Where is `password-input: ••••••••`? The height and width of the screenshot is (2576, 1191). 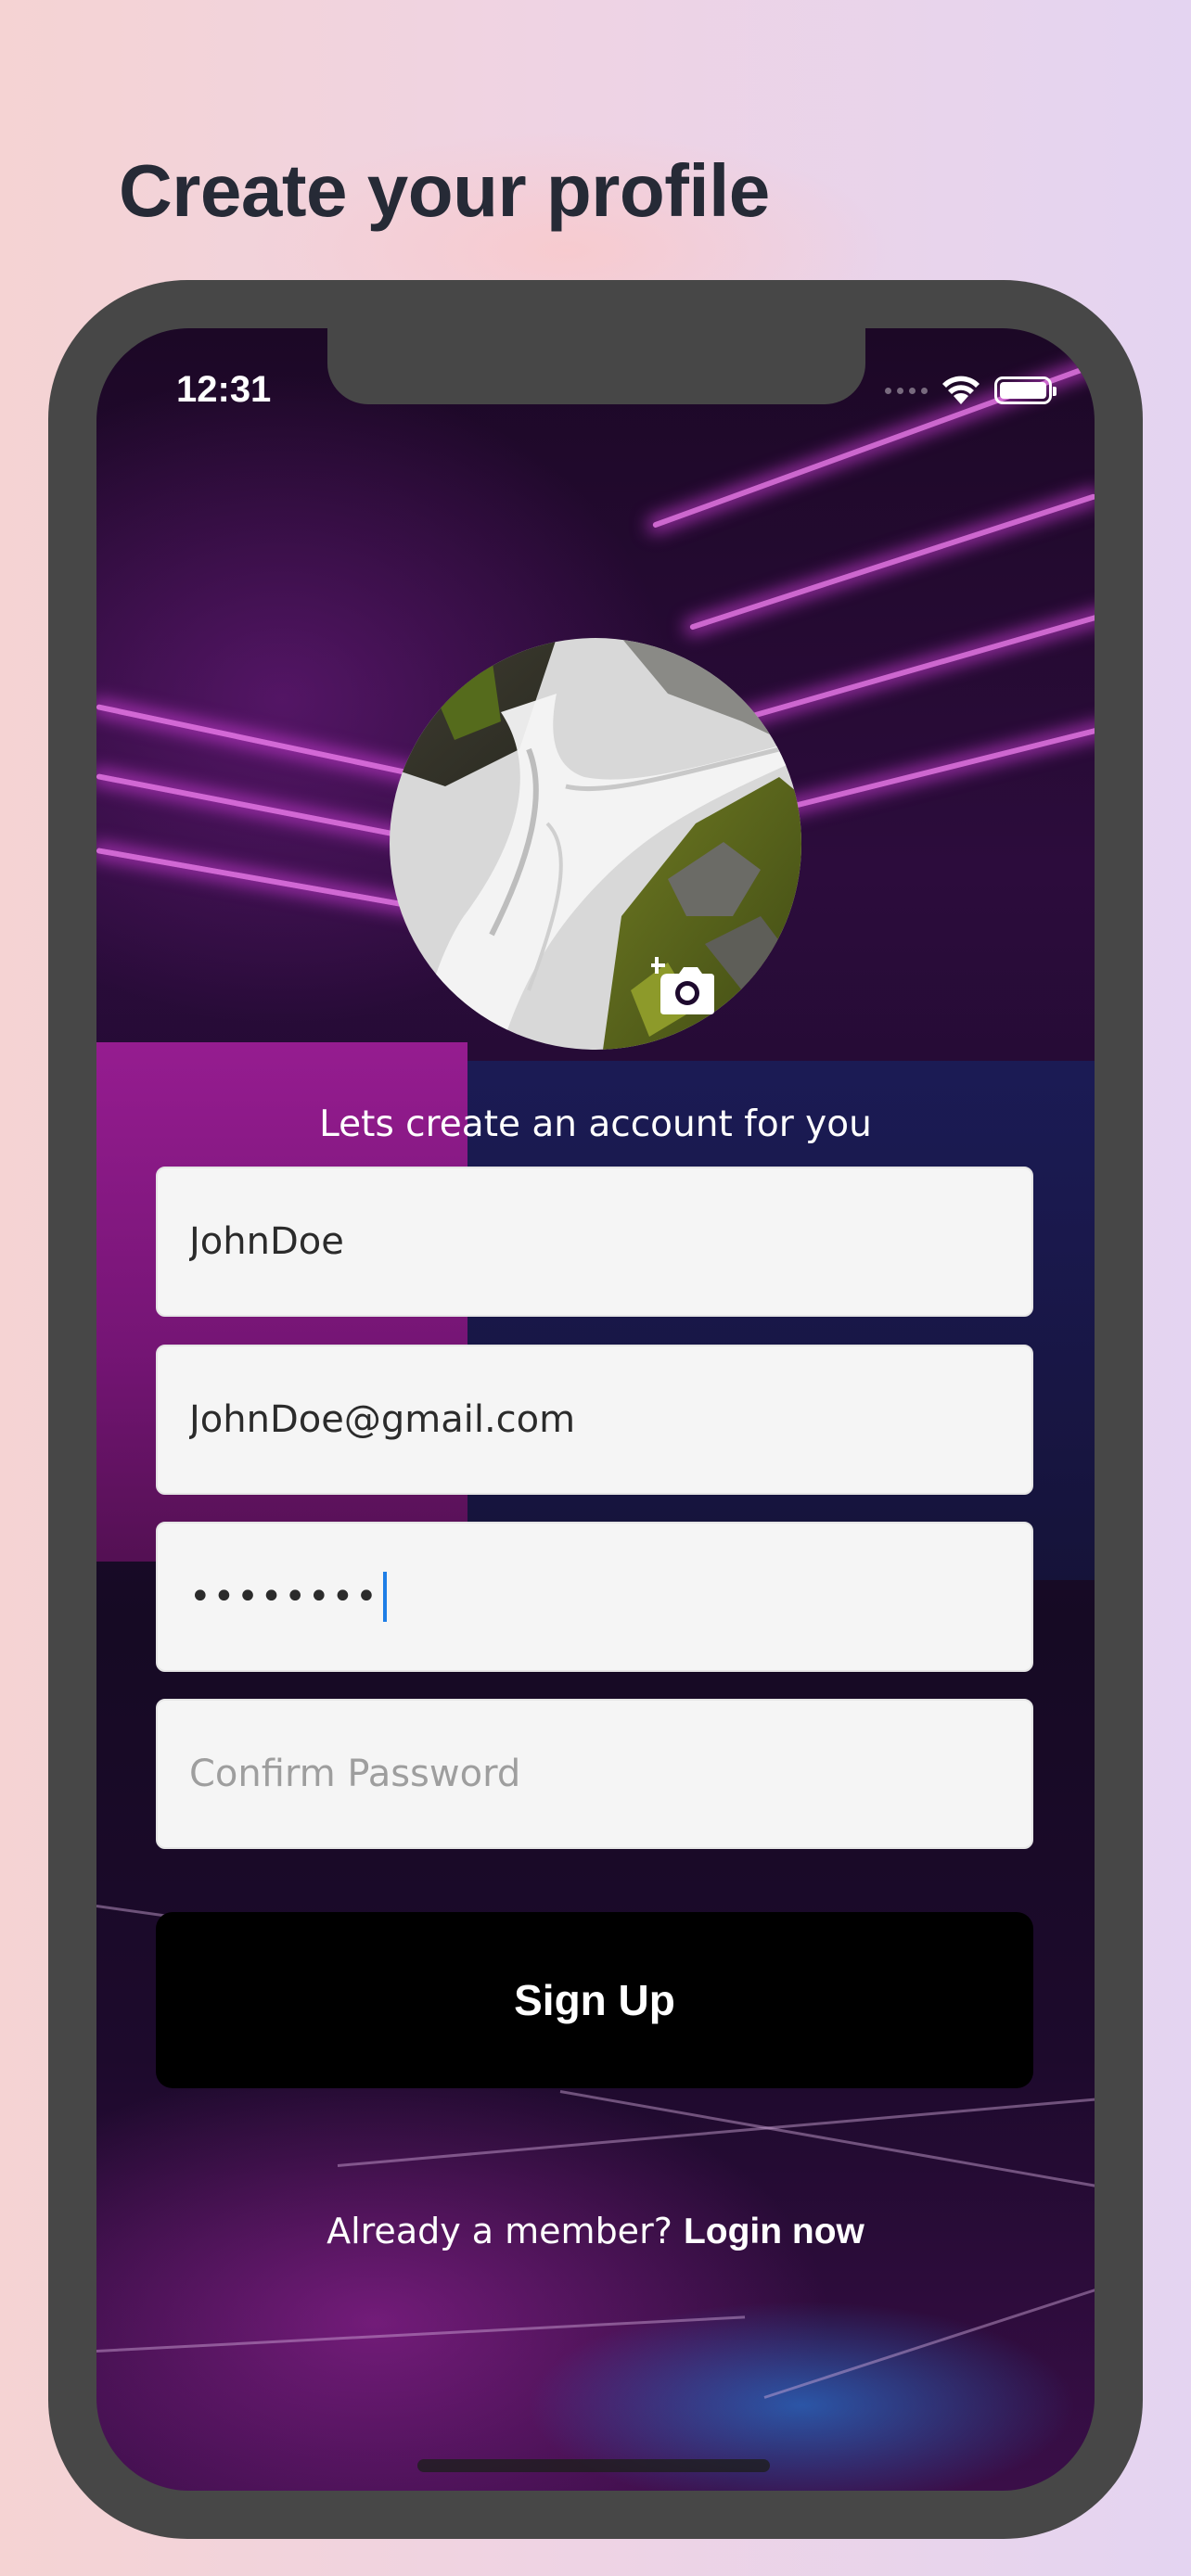
password-input: •••••••• is located at coordinates (288, 1597).